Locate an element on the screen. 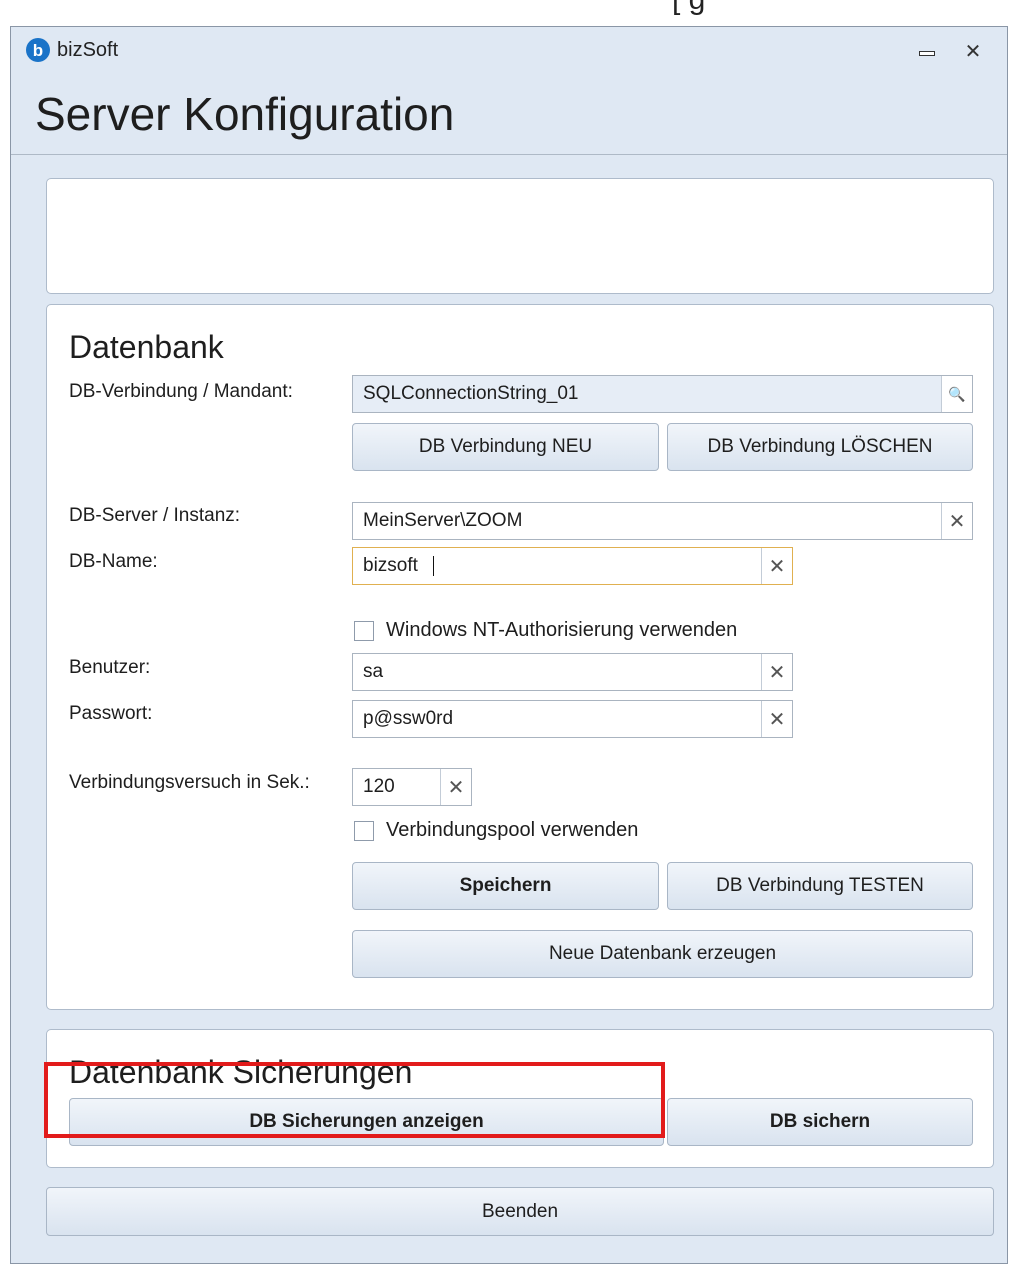  password-value: p@ssw0rd is located at coordinates (408, 718).